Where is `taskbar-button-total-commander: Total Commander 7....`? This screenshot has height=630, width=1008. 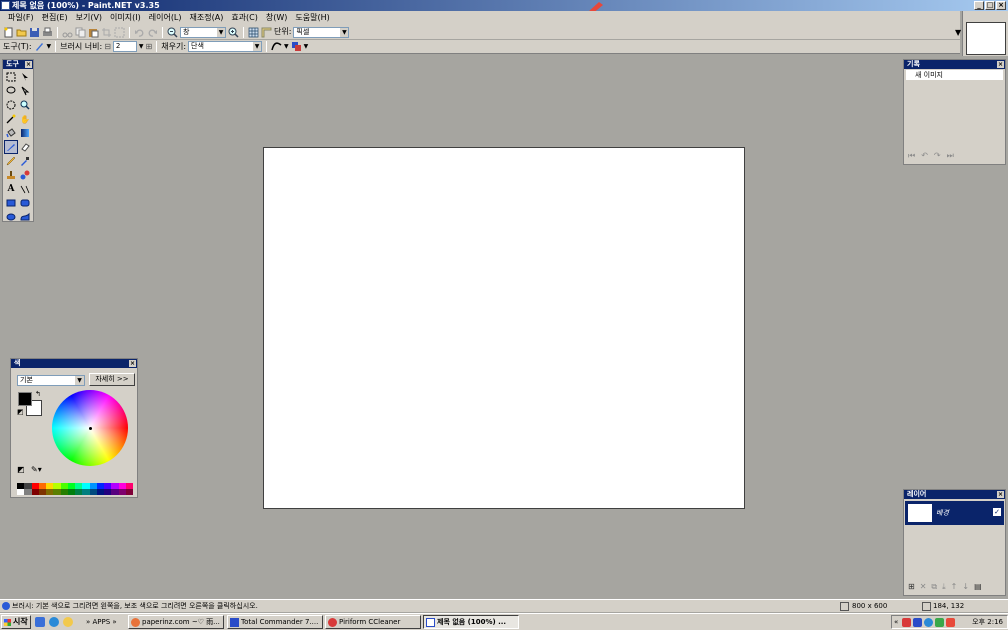
taskbar-button-total-commander: Total Commander 7.... is located at coordinates (275, 622).